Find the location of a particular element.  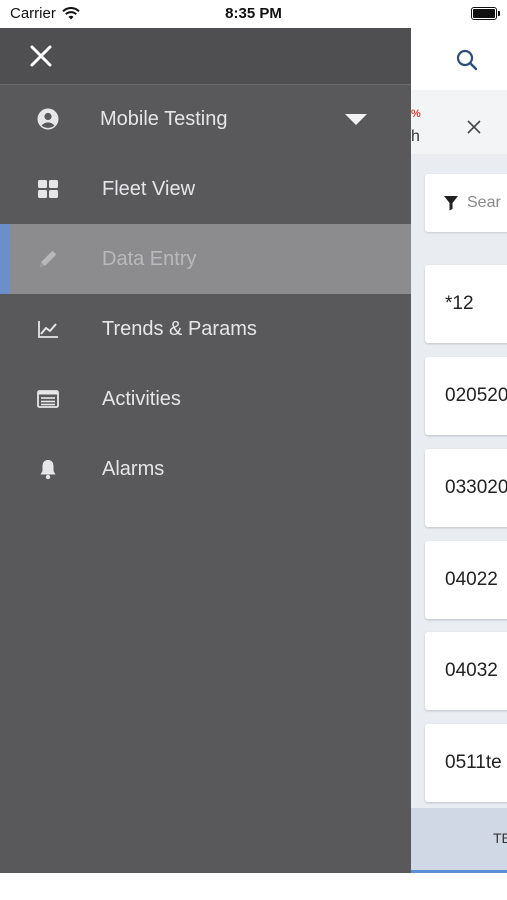

trend-chart-icon is located at coordinates (48, 329).